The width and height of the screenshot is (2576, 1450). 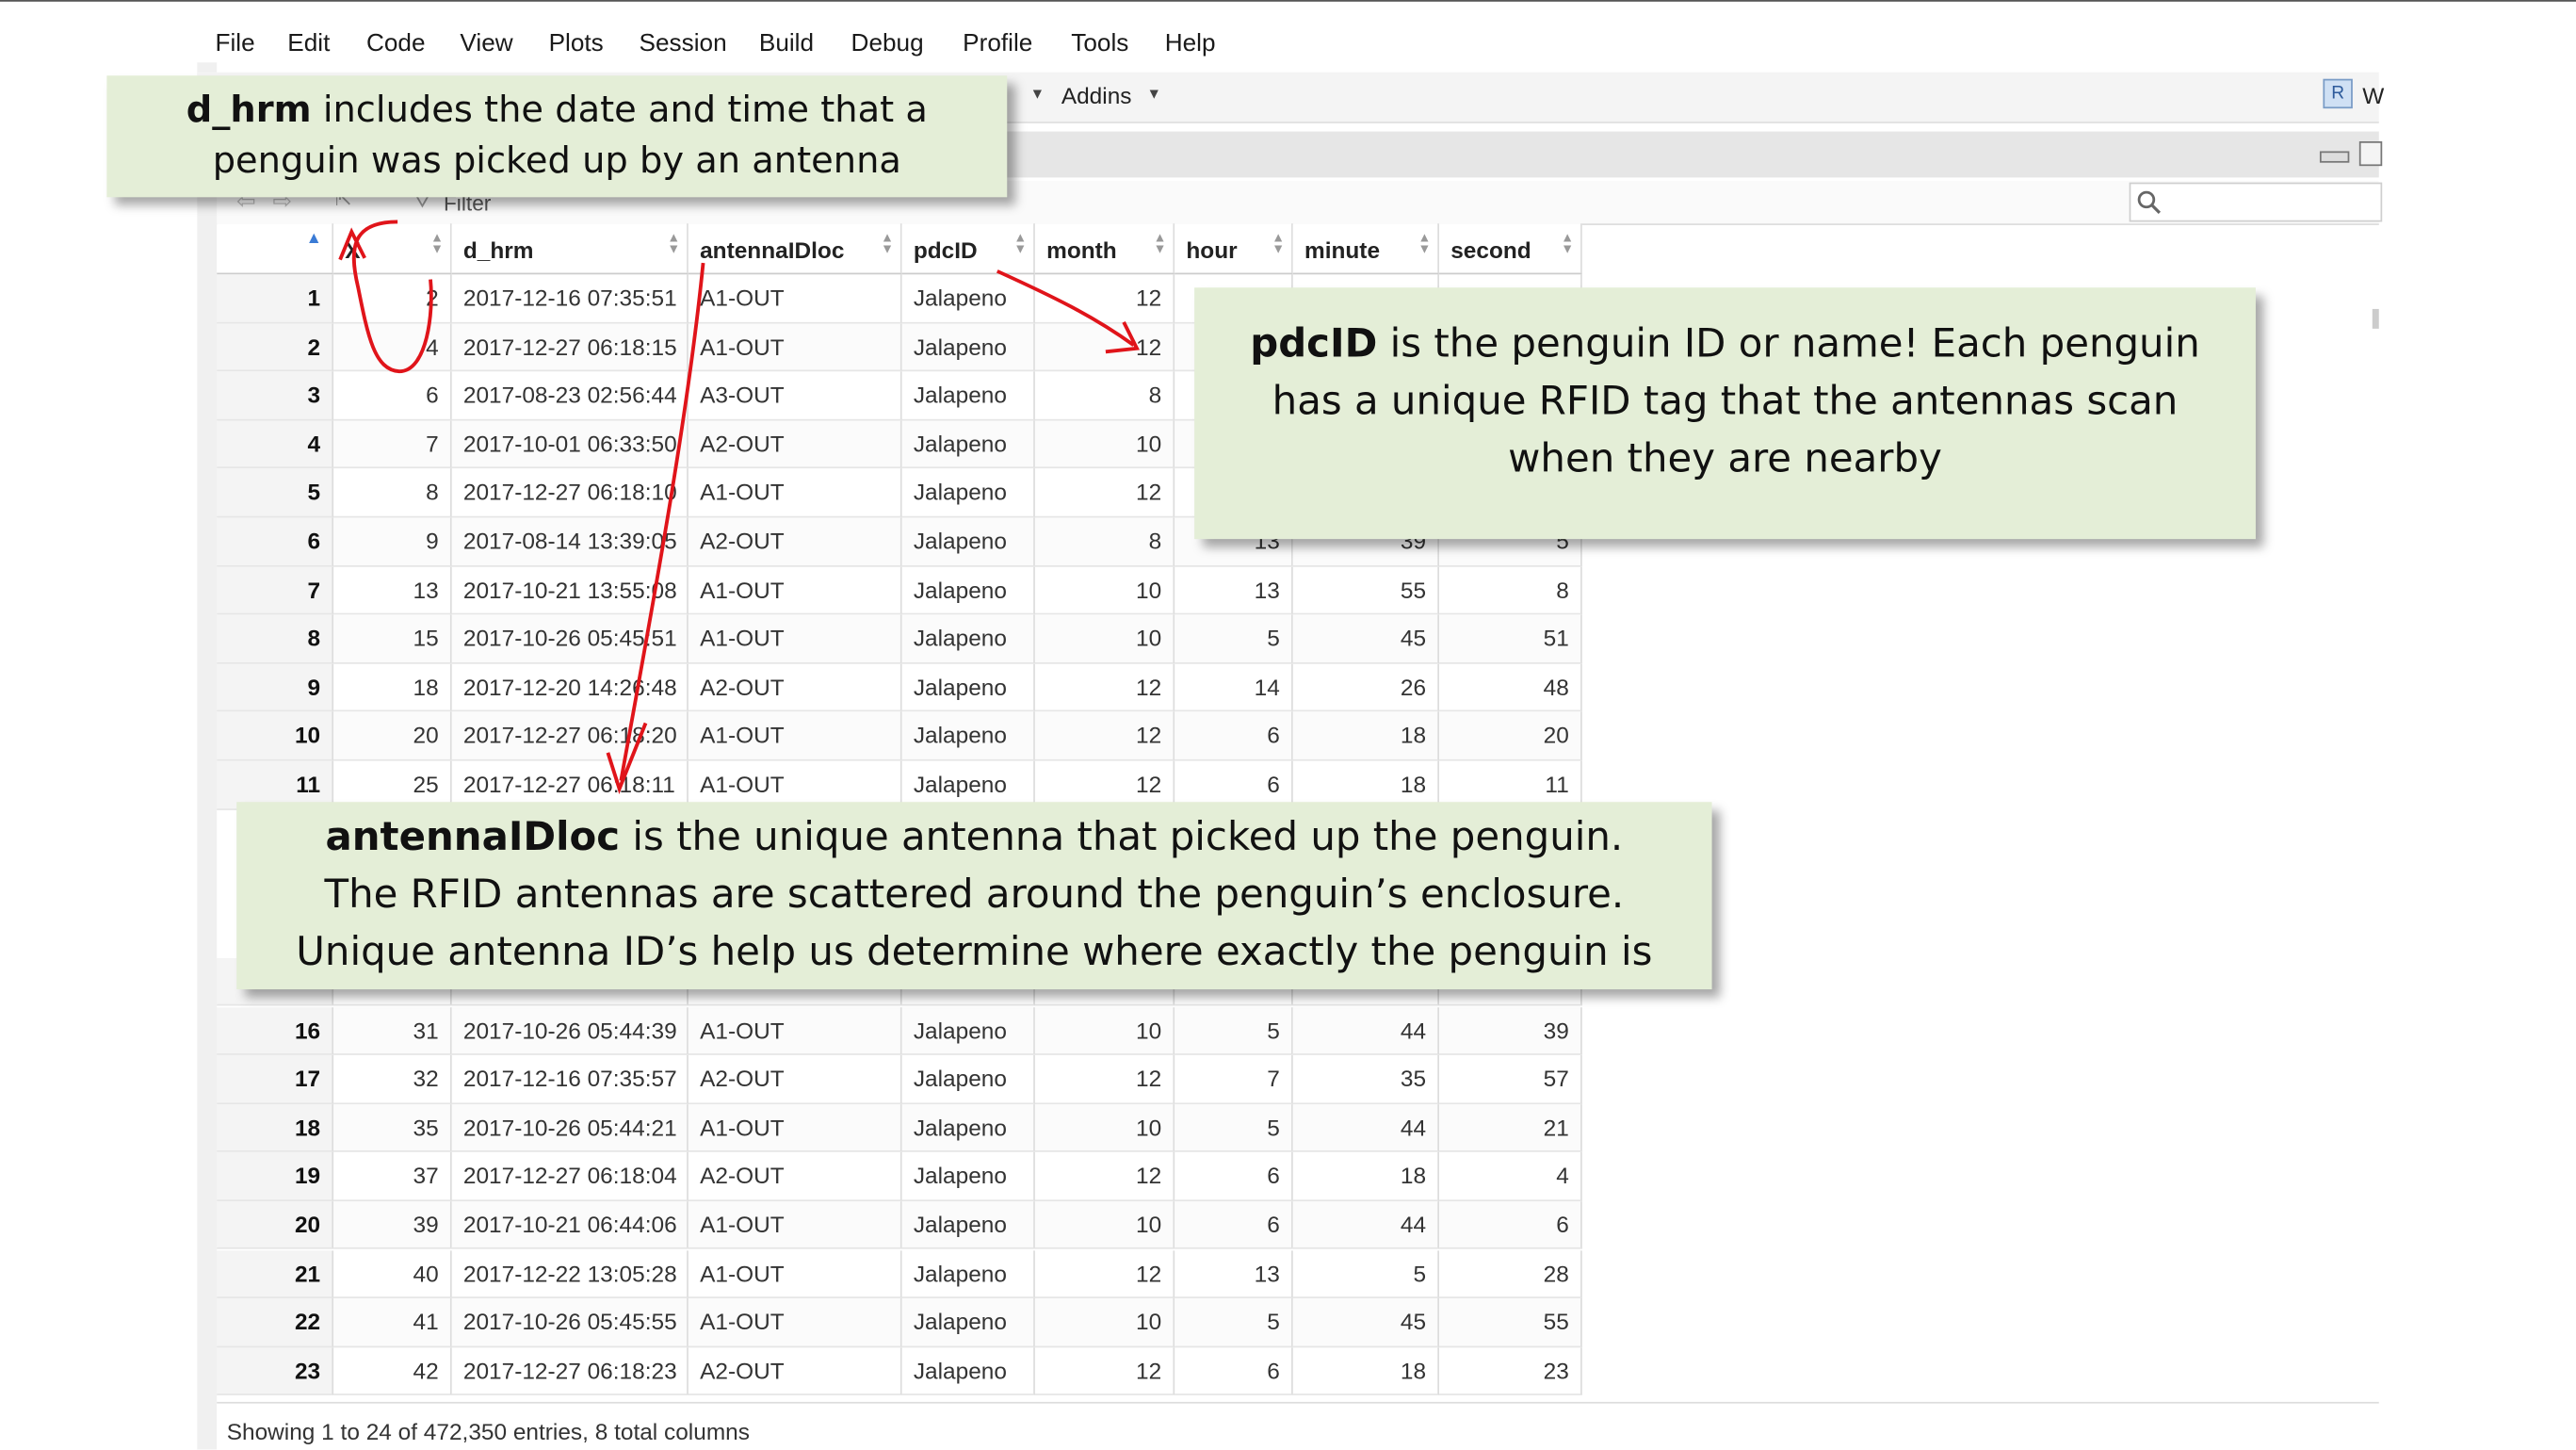 I want to click on arrow-pdcid, so click(x=1065, y=308).